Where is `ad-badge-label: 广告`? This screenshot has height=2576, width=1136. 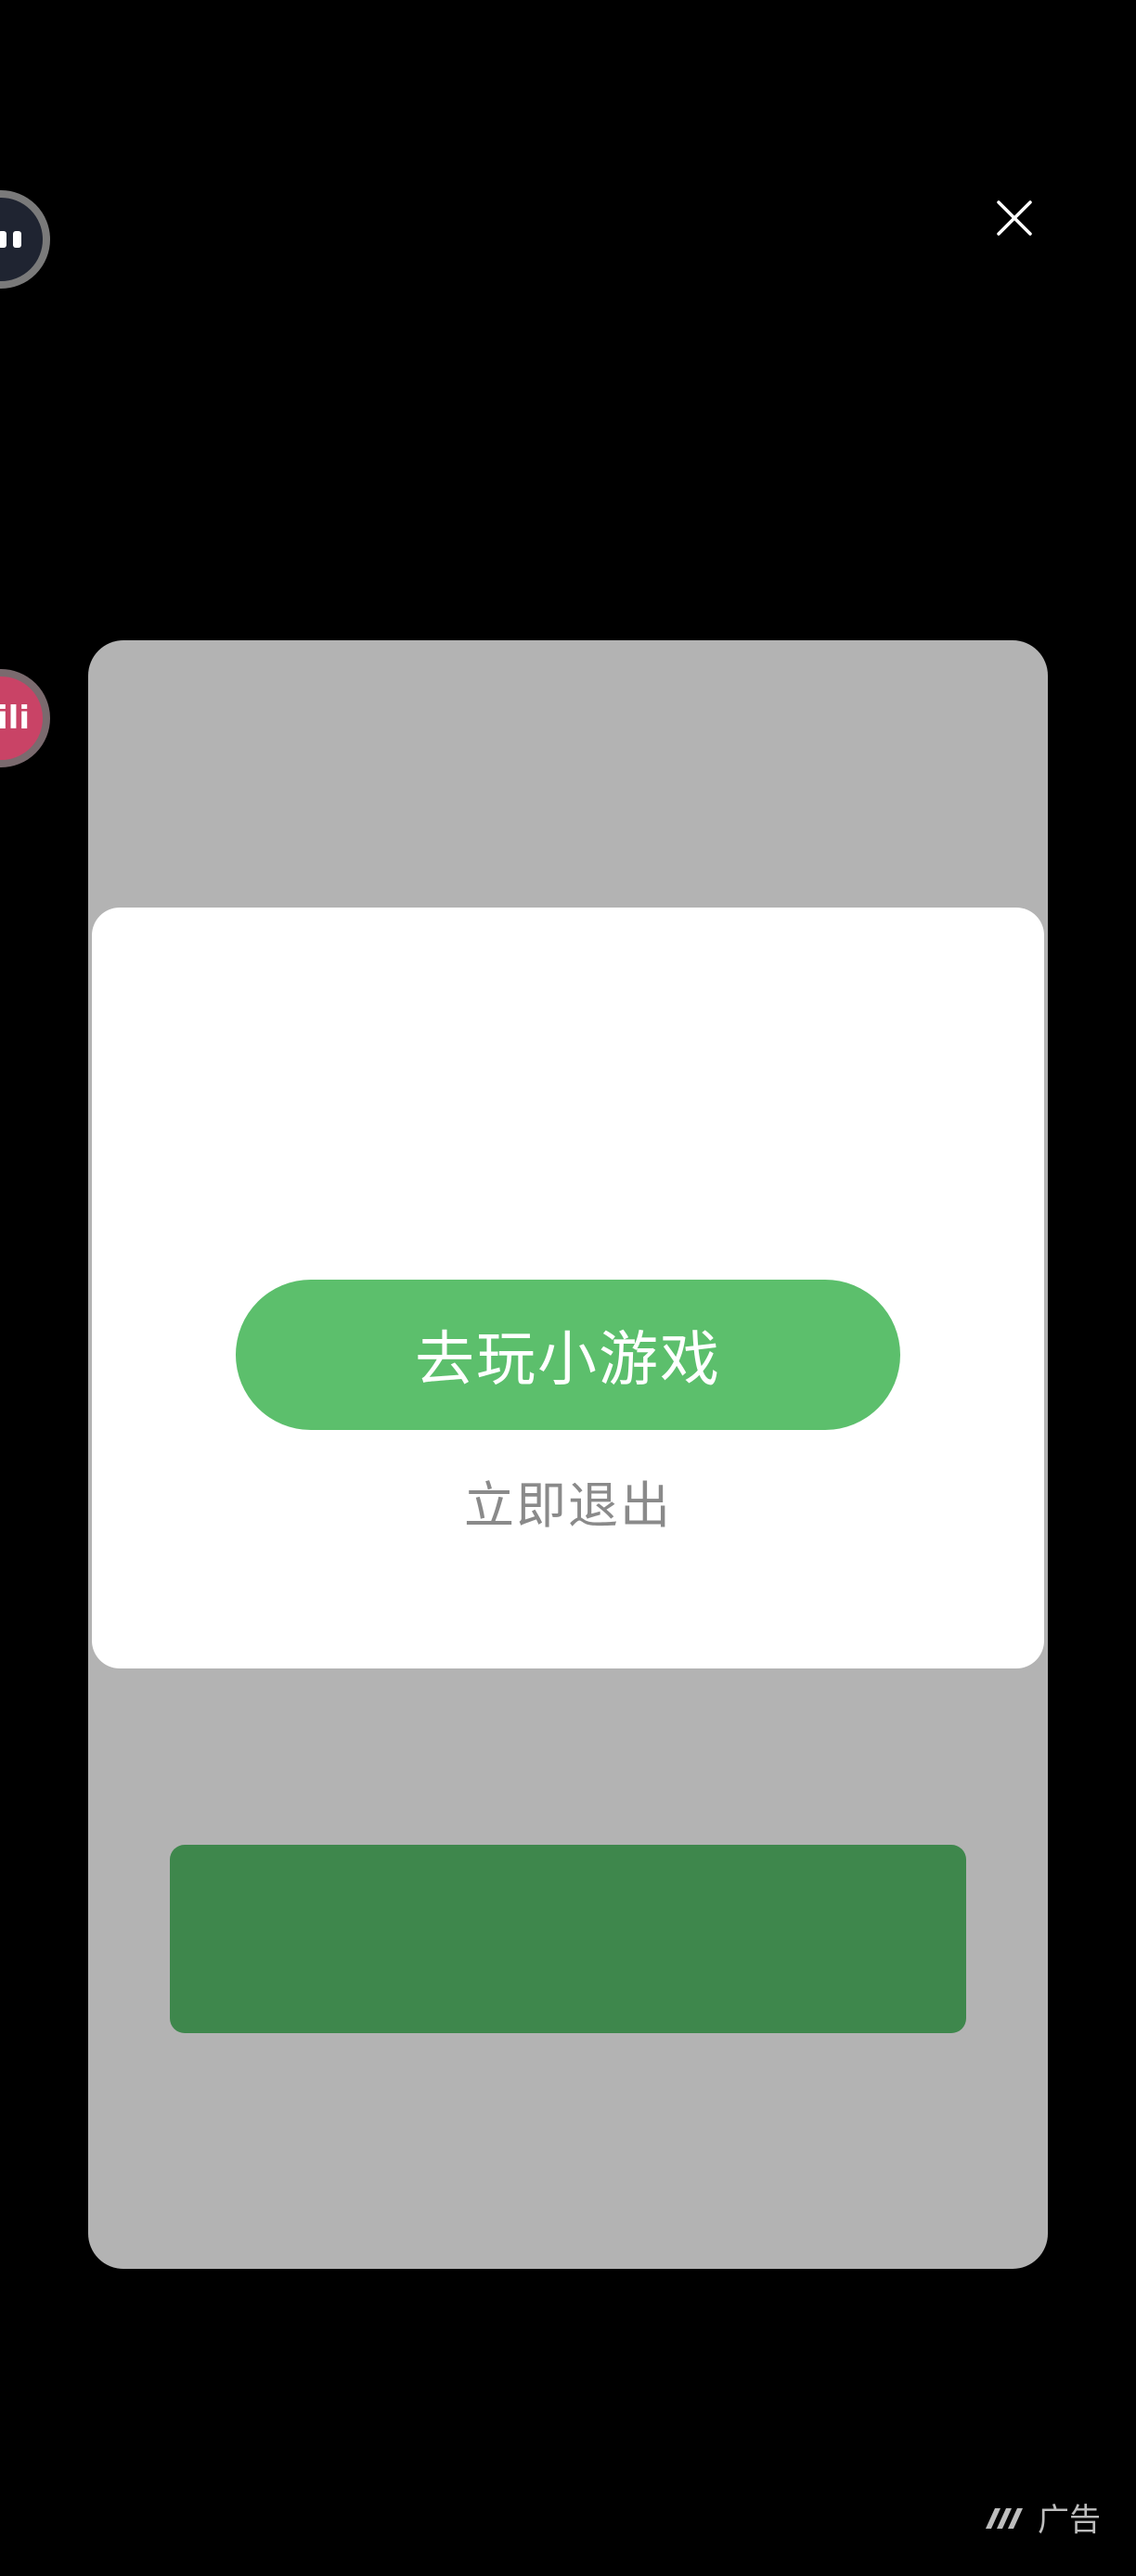 ad-badge-label: 广告 is located at coordinates (1069, 2520).